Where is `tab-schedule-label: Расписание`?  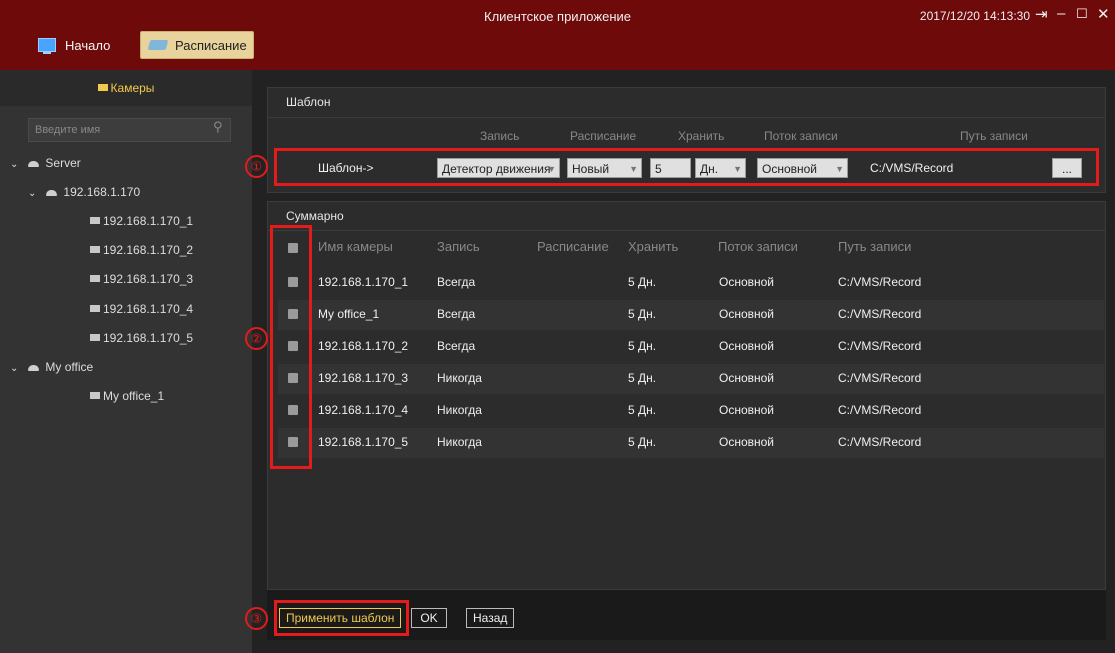
tab-schedule-label: Расписание is located at coordinates (211, 45).